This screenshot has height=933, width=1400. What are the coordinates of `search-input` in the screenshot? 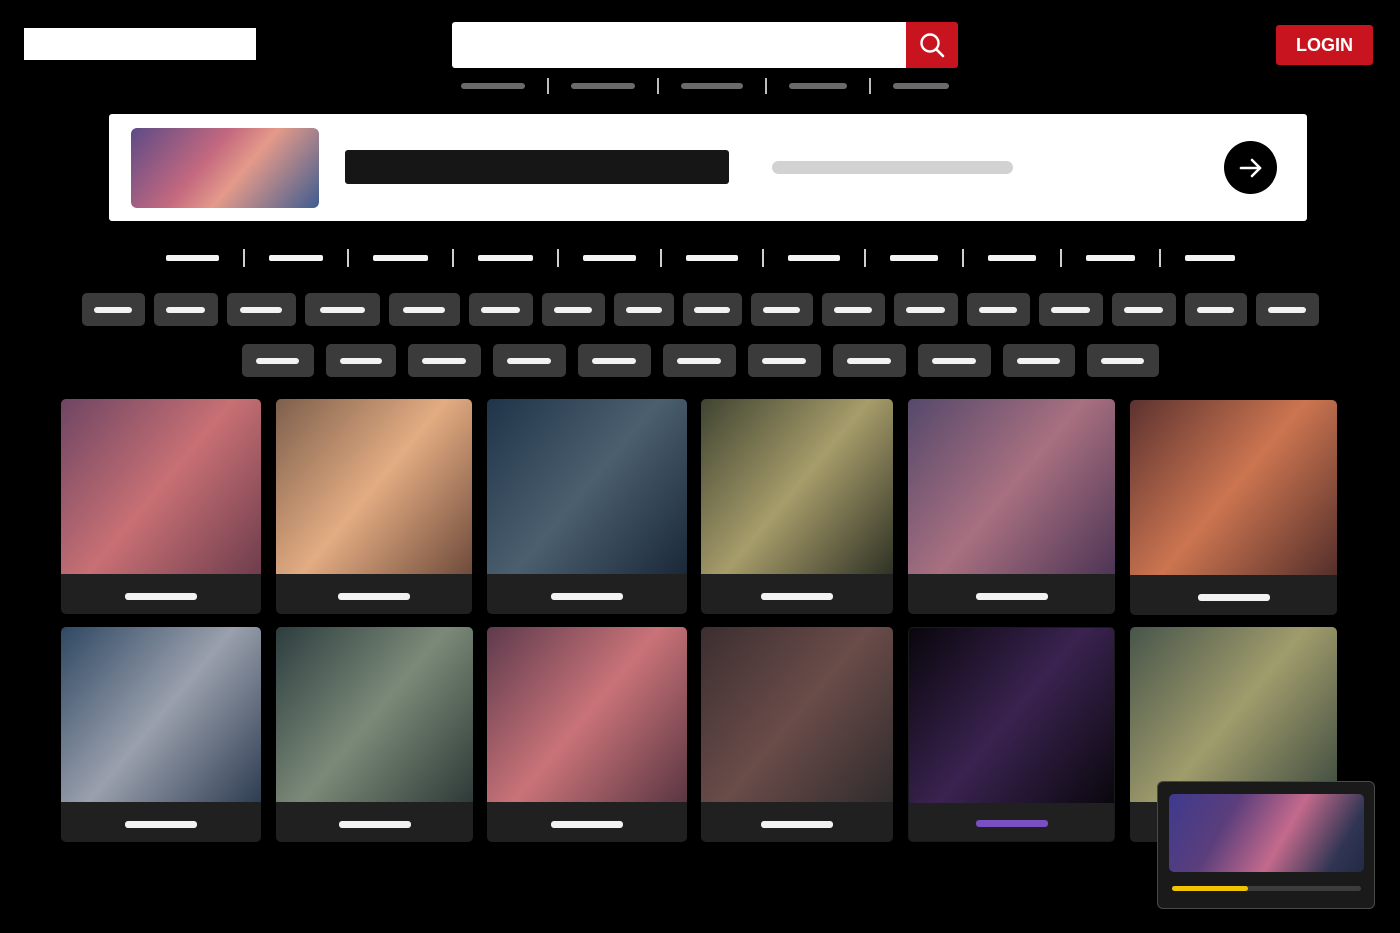 It's located at (679, 45).